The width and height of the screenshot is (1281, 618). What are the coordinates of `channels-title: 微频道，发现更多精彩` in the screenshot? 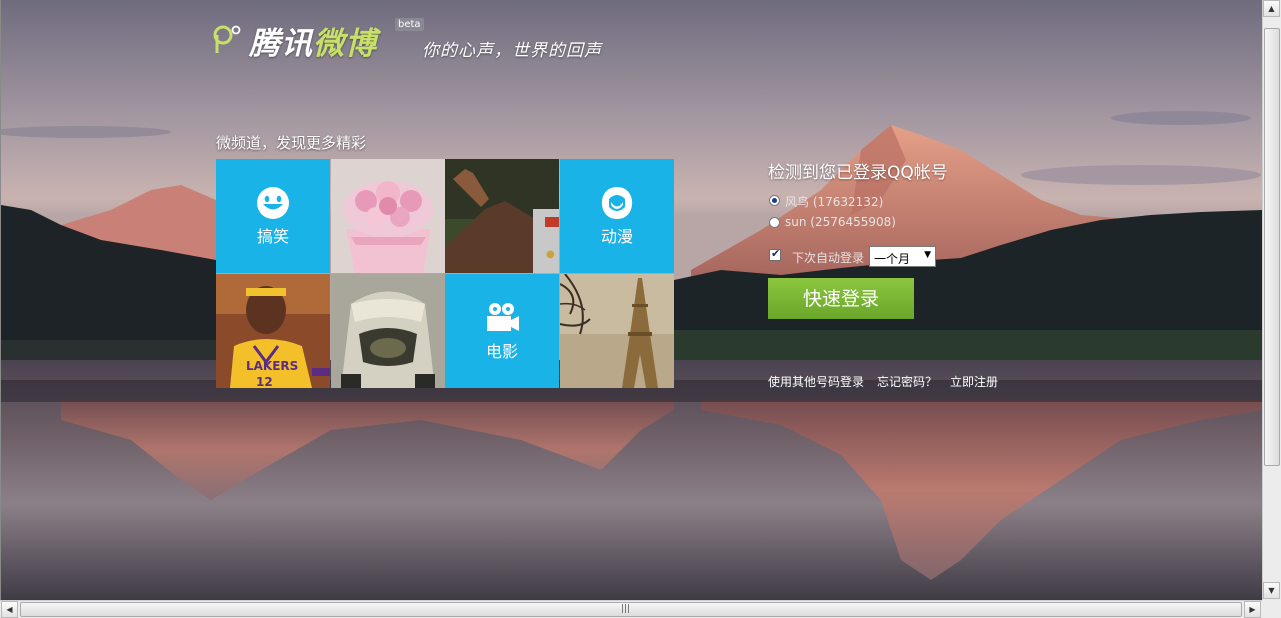 It's located at (291, 143).